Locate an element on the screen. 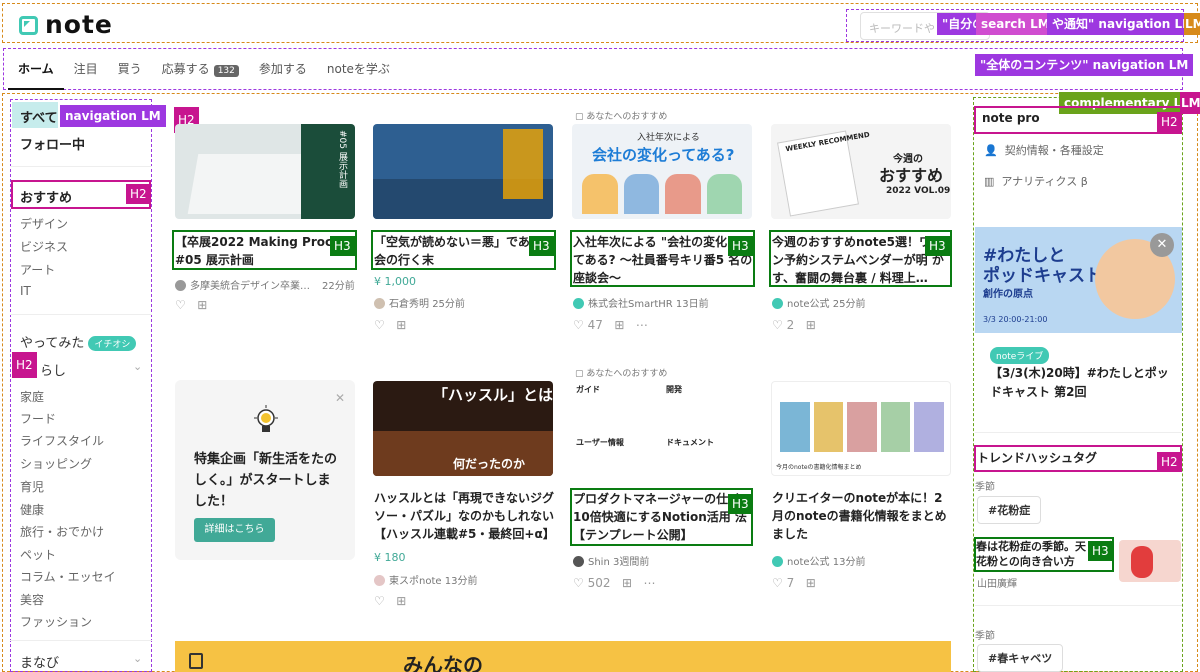 The width and height of the screenshot is (1200, 672). tab-label: 参加する is located at coordinates (282, 69).